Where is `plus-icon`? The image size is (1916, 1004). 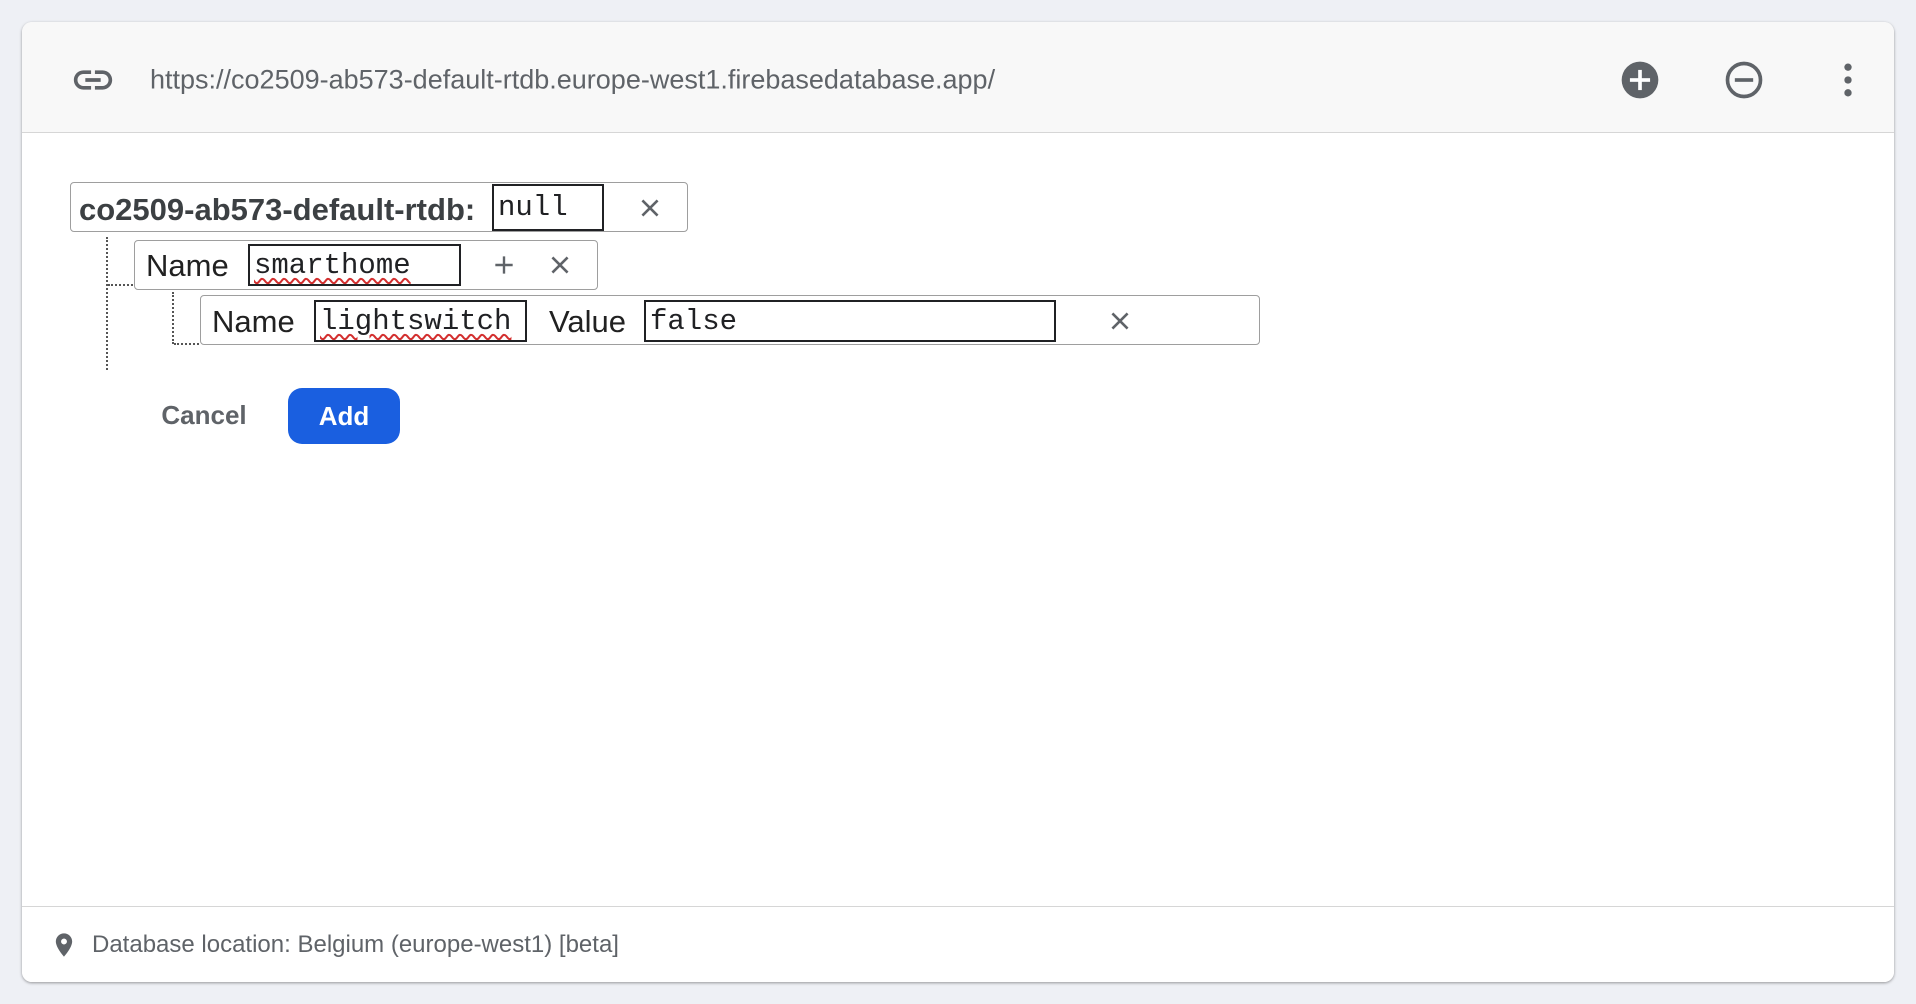 plus-icon is located at coordinates (504, 265).